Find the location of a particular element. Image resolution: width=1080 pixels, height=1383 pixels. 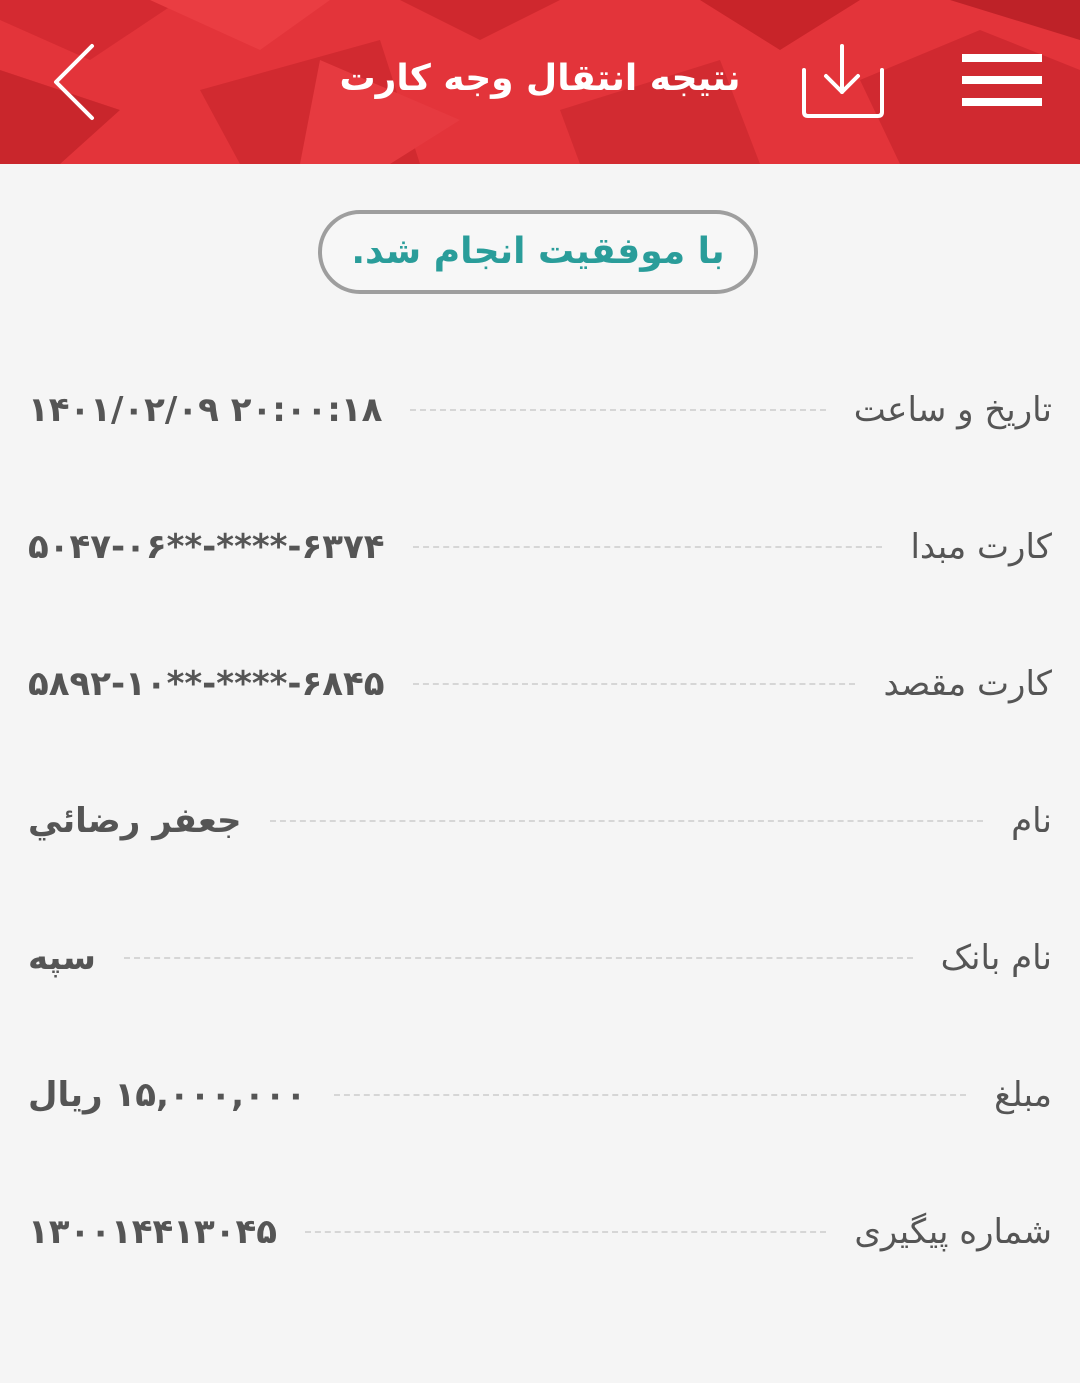

back-button is located at coordinates (76, 82).